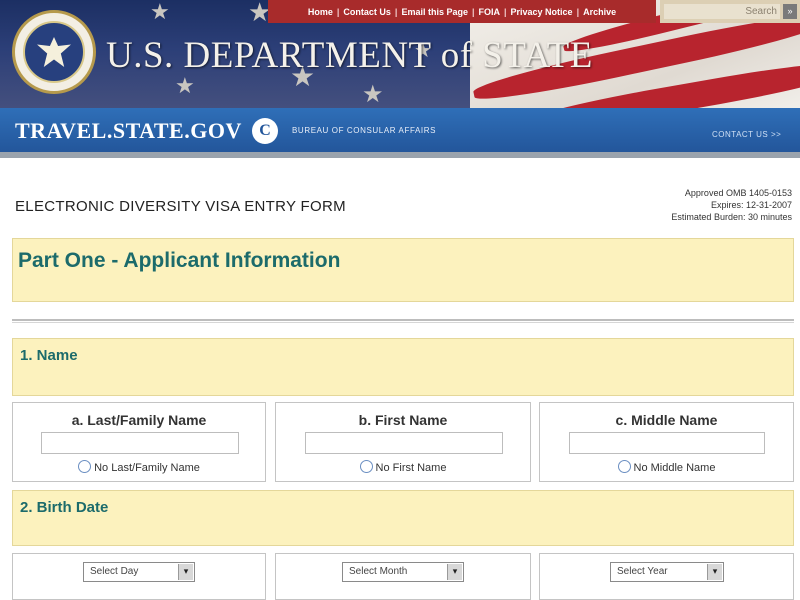 Image resolution: width=800 pixels, height=600 pixels. Describe the element at coordinates (542, 12) in the screenshot. I see `nav-privacy-link: Privacy Notice` at that location.